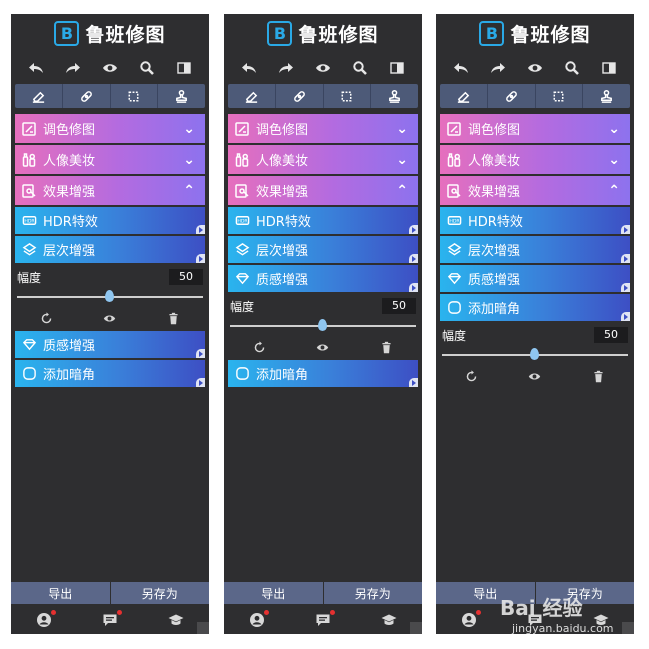  I want to click on effect-label: 添加暗角, so click(69, 375).